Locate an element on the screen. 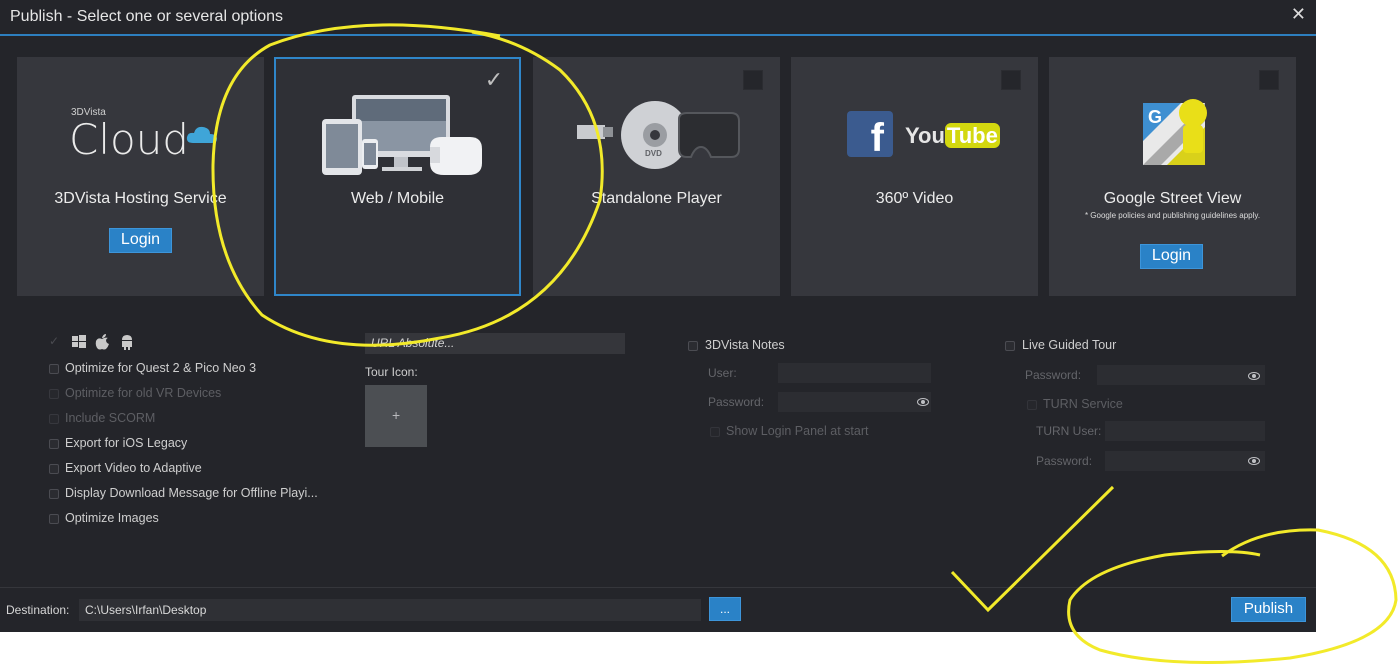 The image size is (1400, 668). show-login-label: Show Login Panel at start is located at coordinates (797, 431).